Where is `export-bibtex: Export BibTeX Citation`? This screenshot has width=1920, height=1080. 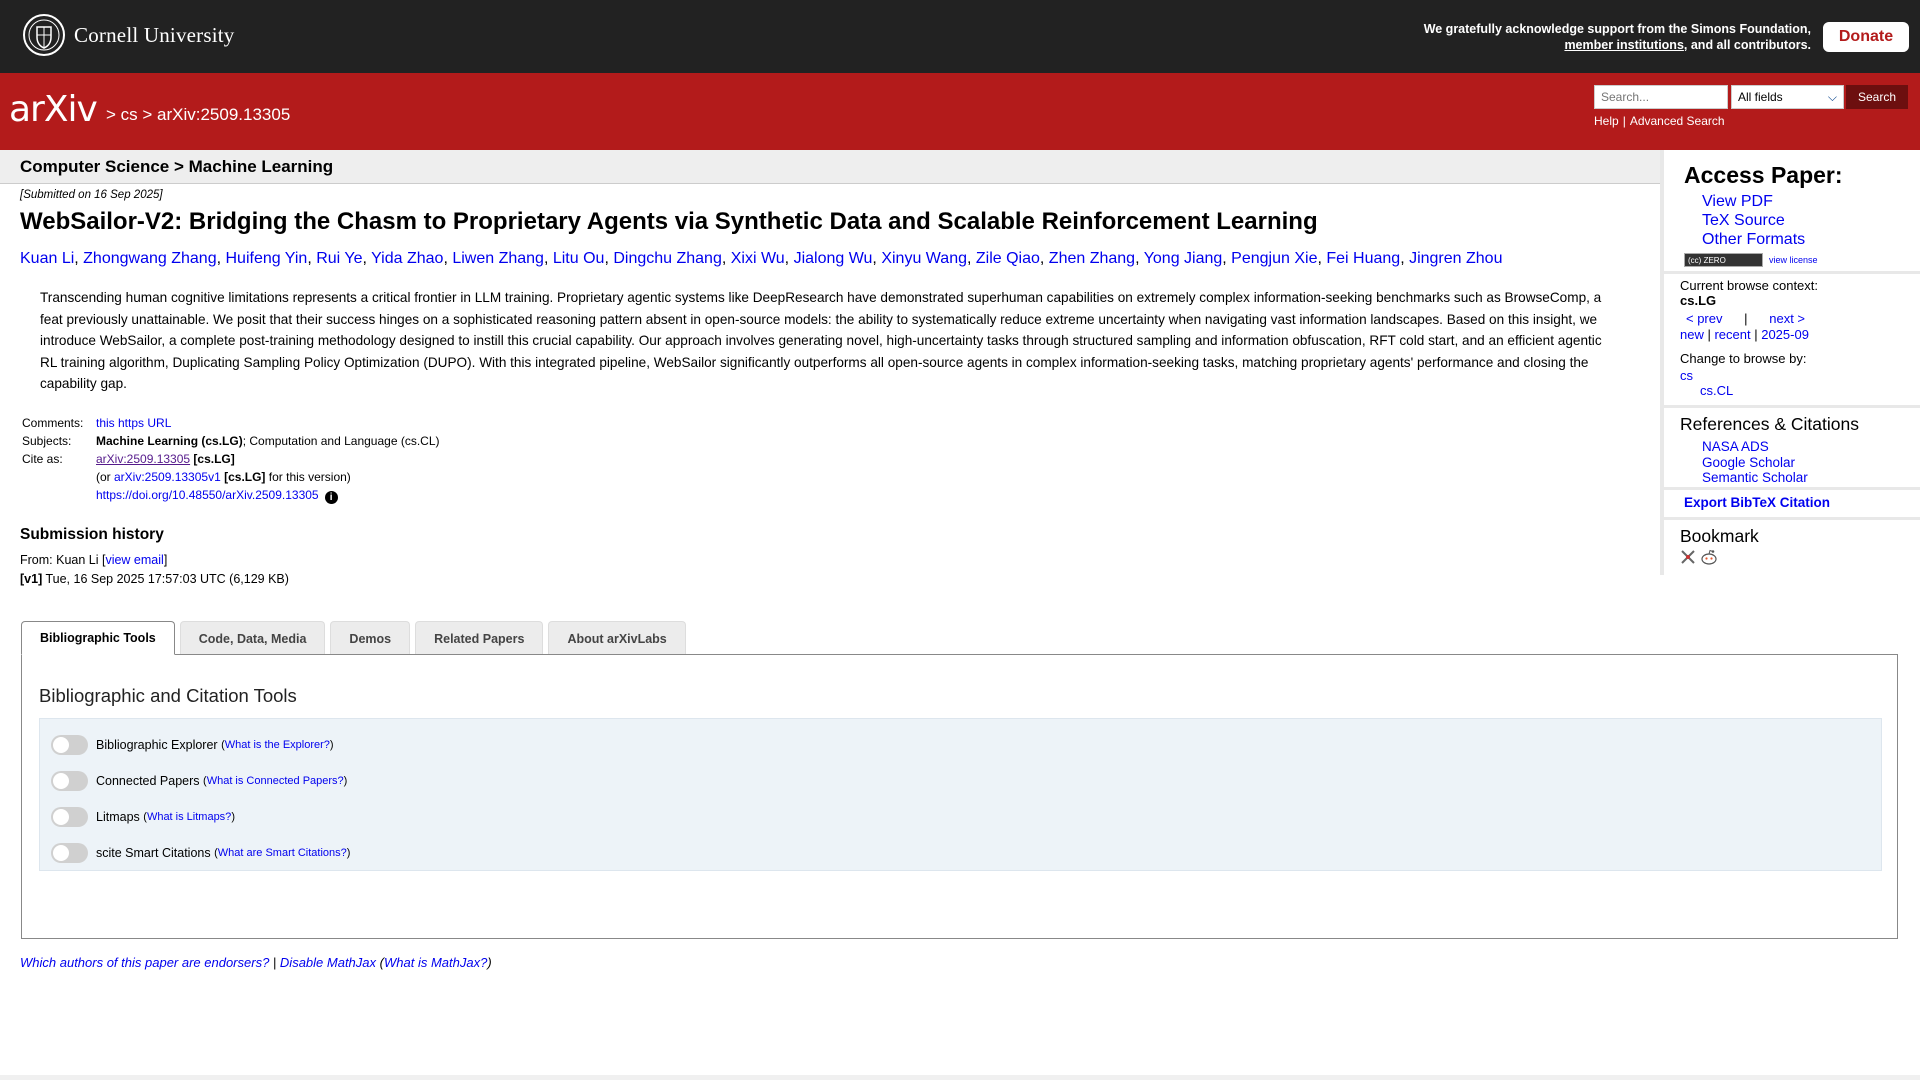
export-bibtex: Export BibTeX Citation is located at coordinates (1757, 503).